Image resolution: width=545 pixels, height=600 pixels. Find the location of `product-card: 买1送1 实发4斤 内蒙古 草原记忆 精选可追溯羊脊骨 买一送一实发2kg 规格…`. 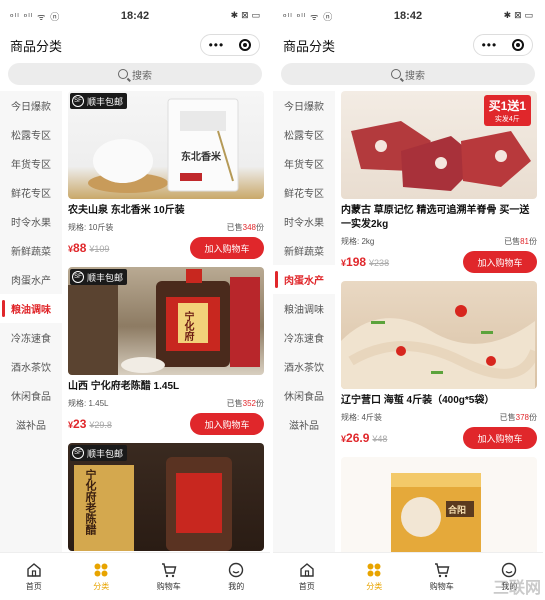

product-card: 买1送1 实发4斤 内蒙古 草原记忆 精选可追溯羊脊骨 买一送一实发2kg 规格… is located at coordinates (439, 182).